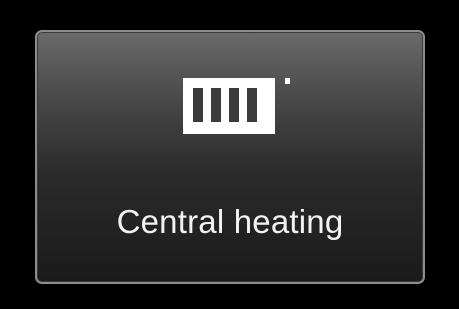 This screenshot has height=309, width=459. Describe the element at coordinates (239, 105) in the screenshot. I see `radiator-icon` at that location.